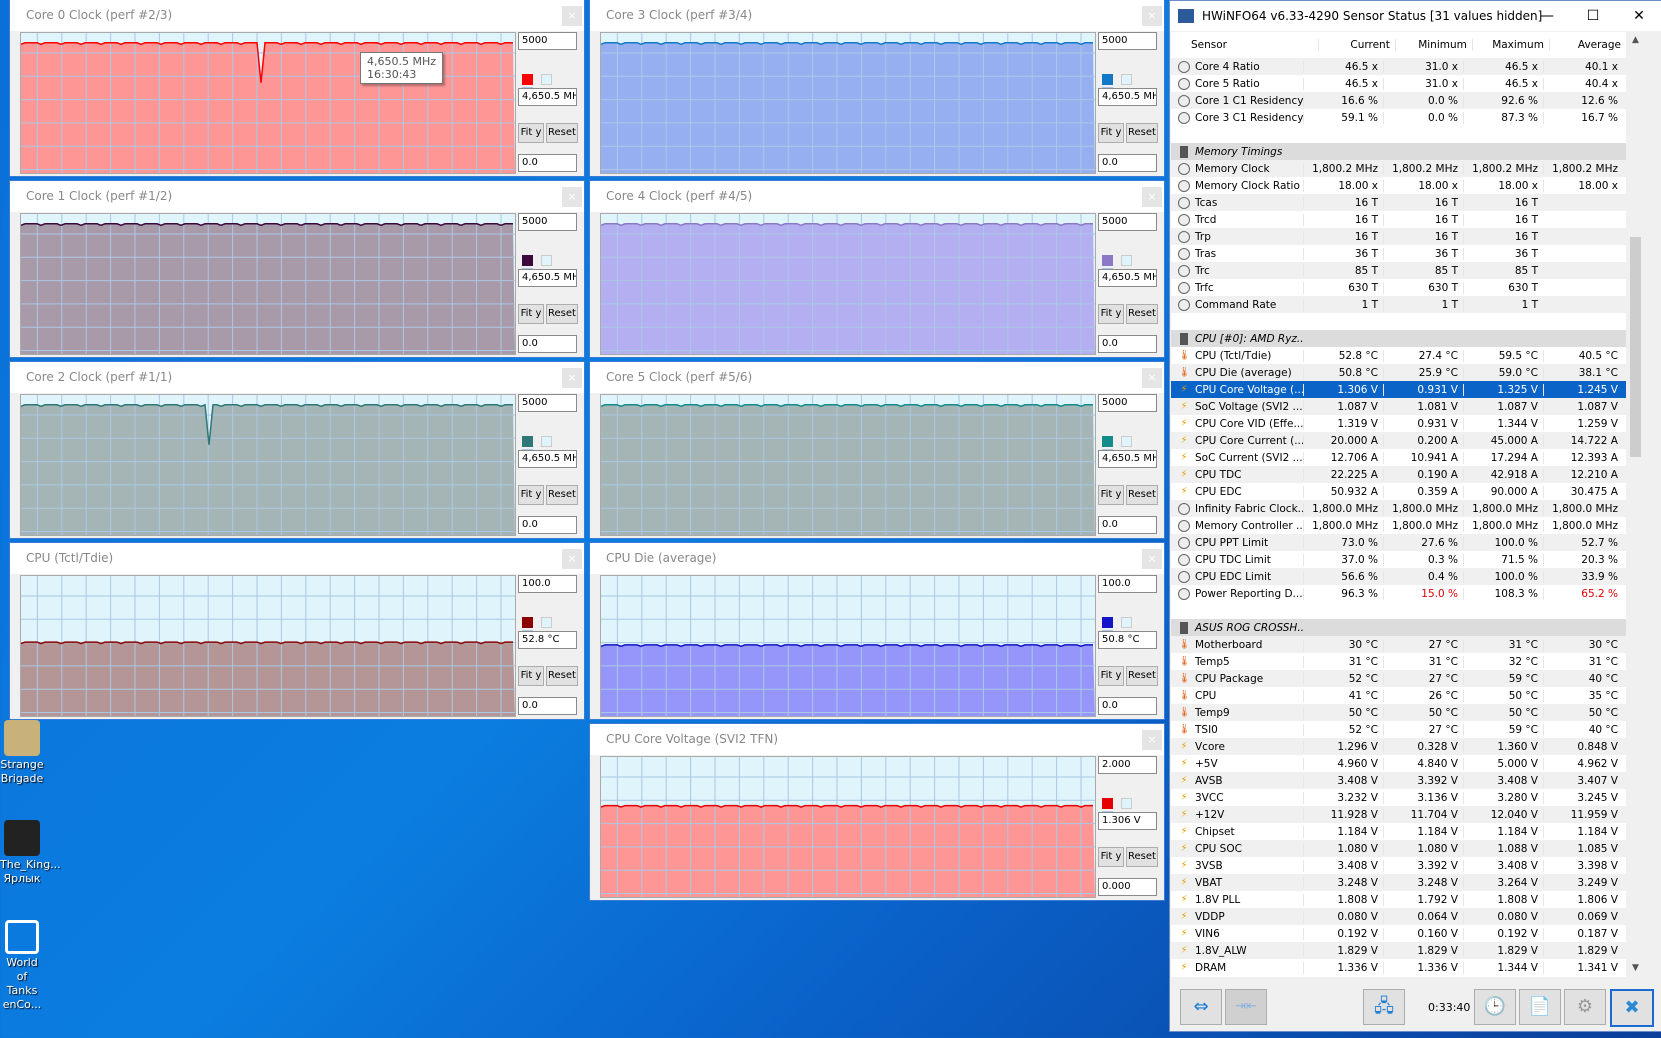  I want to click on sensor-row: Trp 16 T 16 T 16 T, so click(1398, 236).